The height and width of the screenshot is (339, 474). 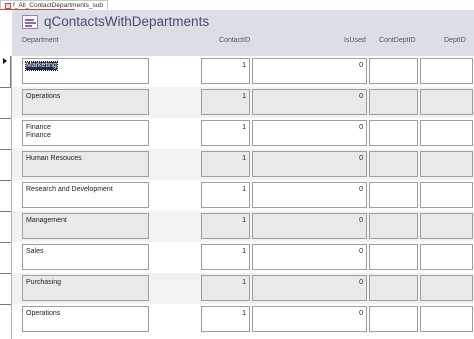 What do you see at coordinates (85, 71) in the screenshot?
I see `department-field: Marketing` at bounding box center [85, 71].